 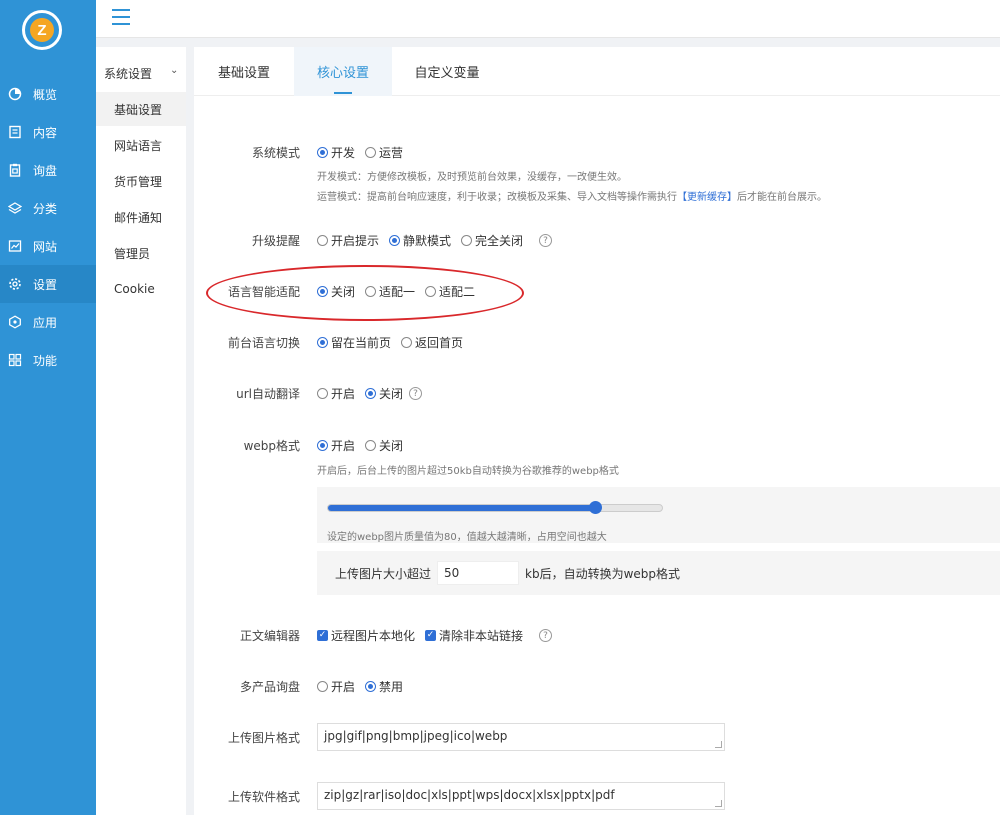 I want to click on gear-icon, so click(x=15, y=284).